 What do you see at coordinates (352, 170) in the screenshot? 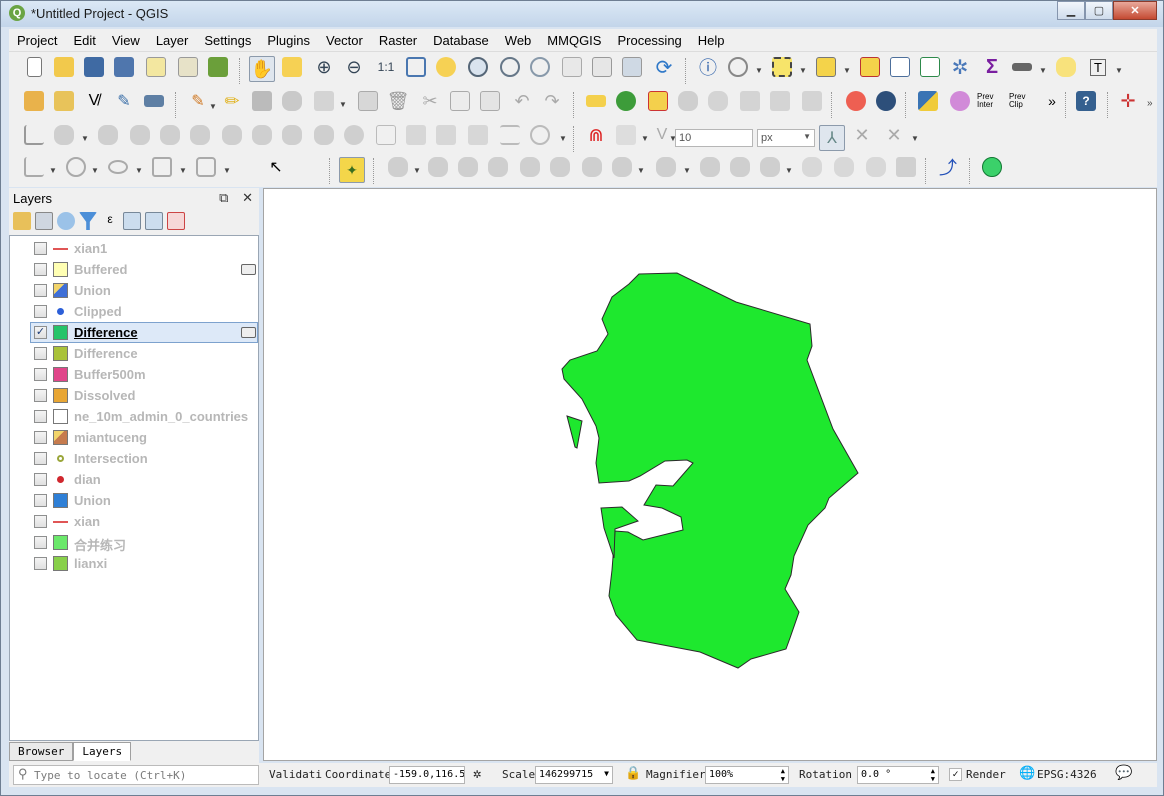
I see `plugin-toggle-icon: ✦` at bounding box center [352, 170].